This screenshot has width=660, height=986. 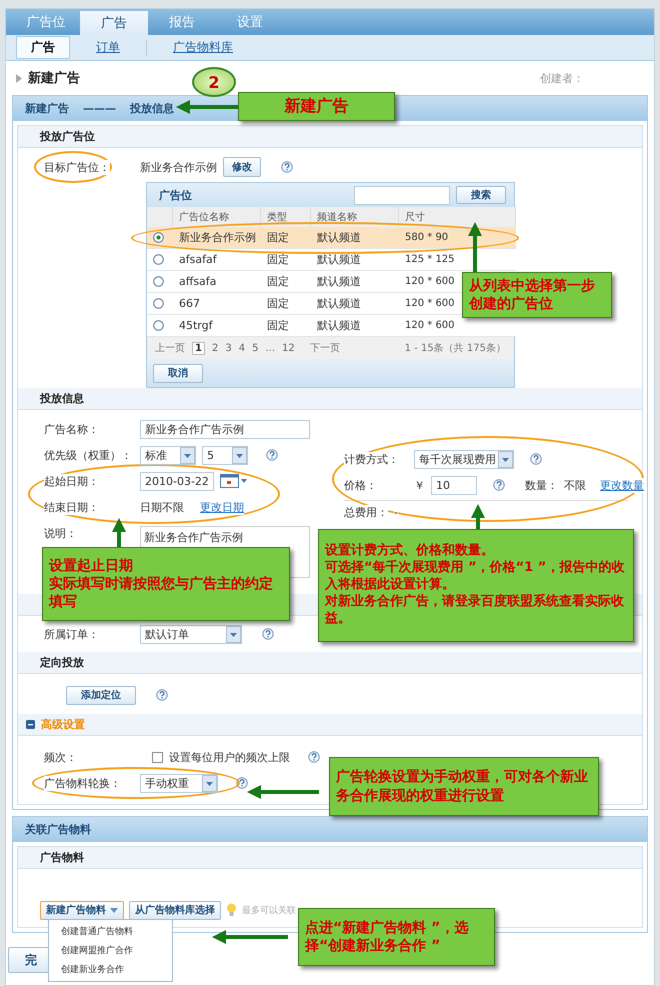 I want to click on section-title: 高级设置, so click(x=63, y=724).